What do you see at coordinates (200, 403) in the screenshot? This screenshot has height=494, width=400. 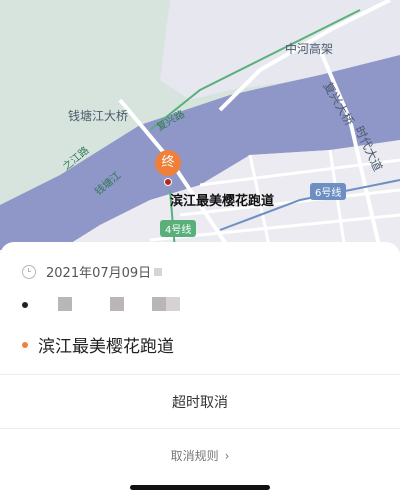 I see `trip-status: 超时取消` at bounding box center [200, 403].